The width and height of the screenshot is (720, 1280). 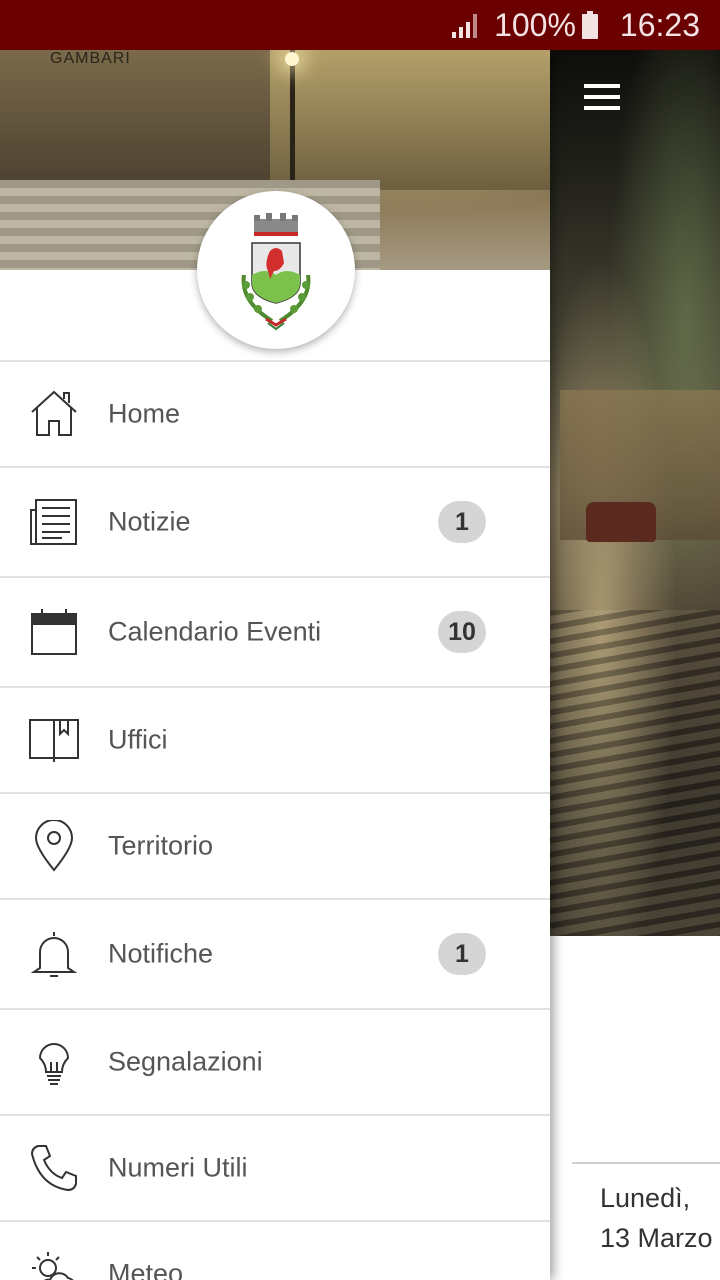 I want to click on menu-label-meteo: Meteo, so click(x=146, y=1269).